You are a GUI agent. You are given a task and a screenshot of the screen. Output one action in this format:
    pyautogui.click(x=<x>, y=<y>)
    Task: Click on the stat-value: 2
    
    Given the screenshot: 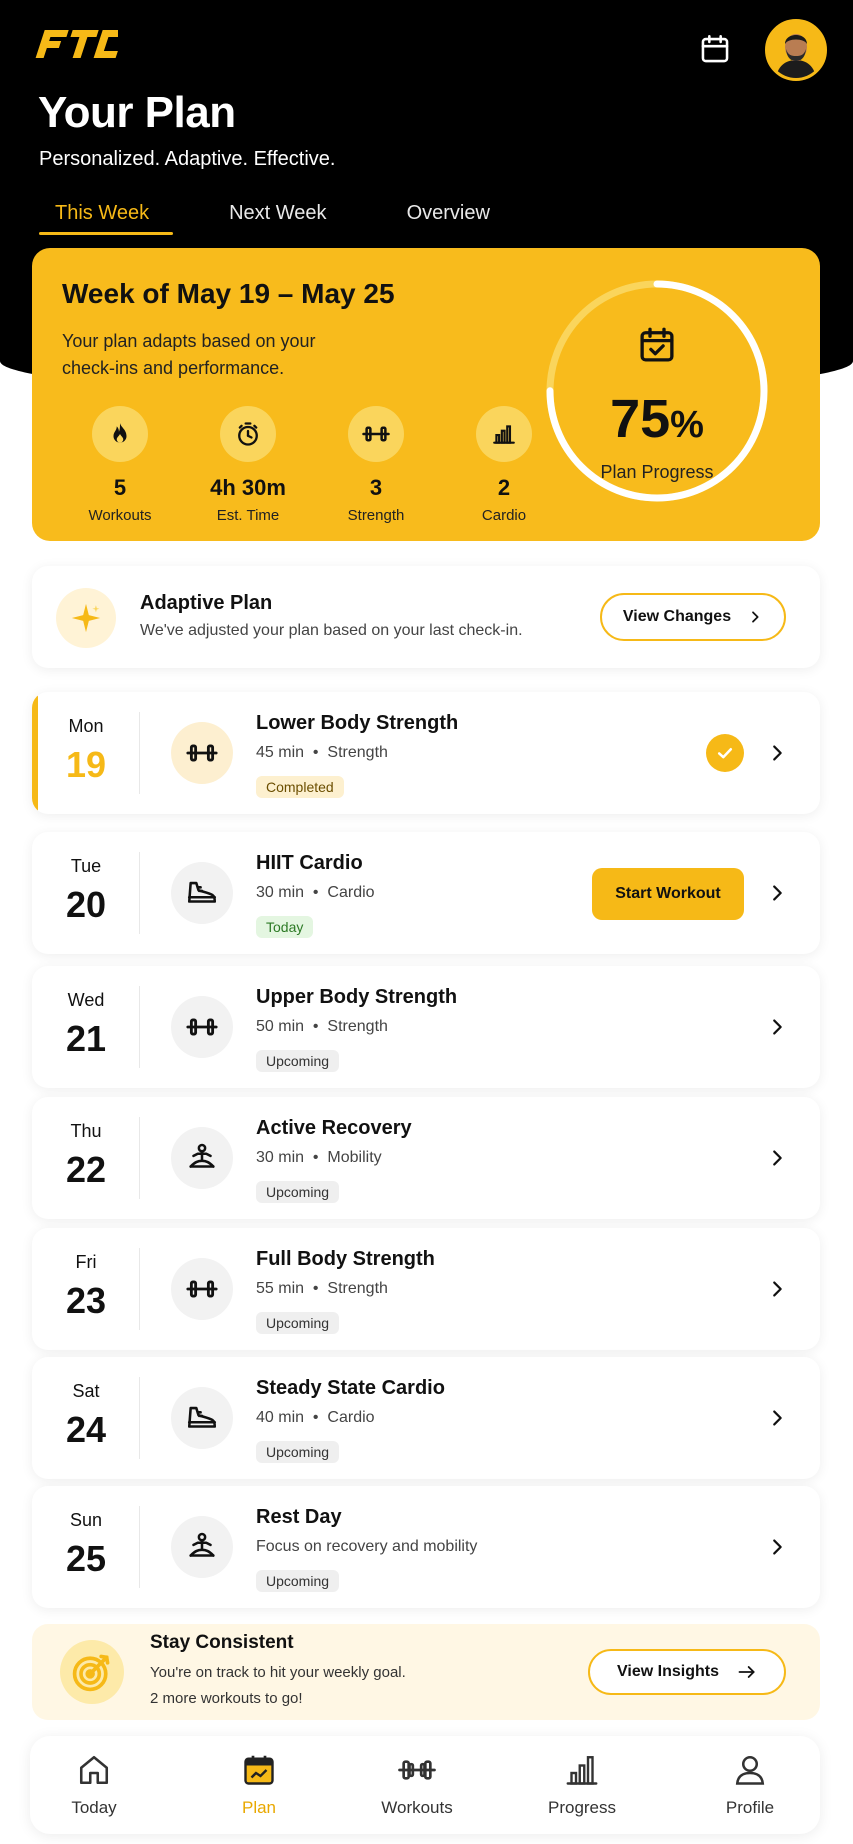 What is the action you would take?
    pyautogui.click(x=504, y=487)
    